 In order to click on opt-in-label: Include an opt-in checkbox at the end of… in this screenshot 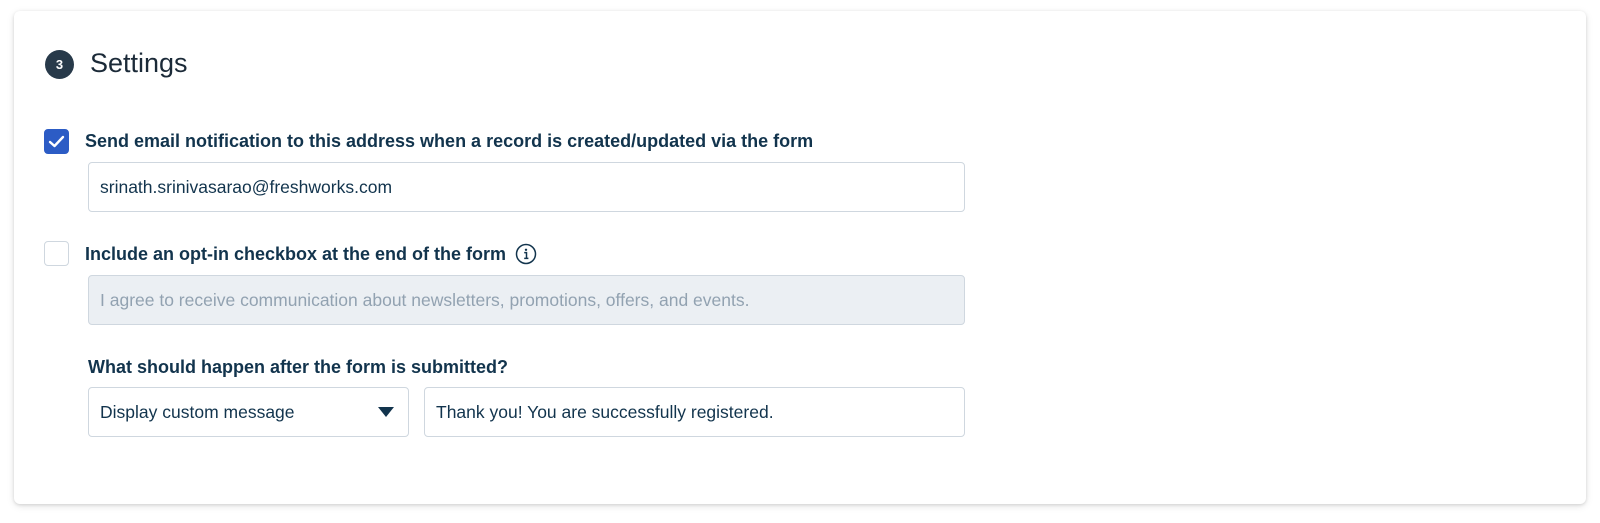, I will do `click(296, 254)`.